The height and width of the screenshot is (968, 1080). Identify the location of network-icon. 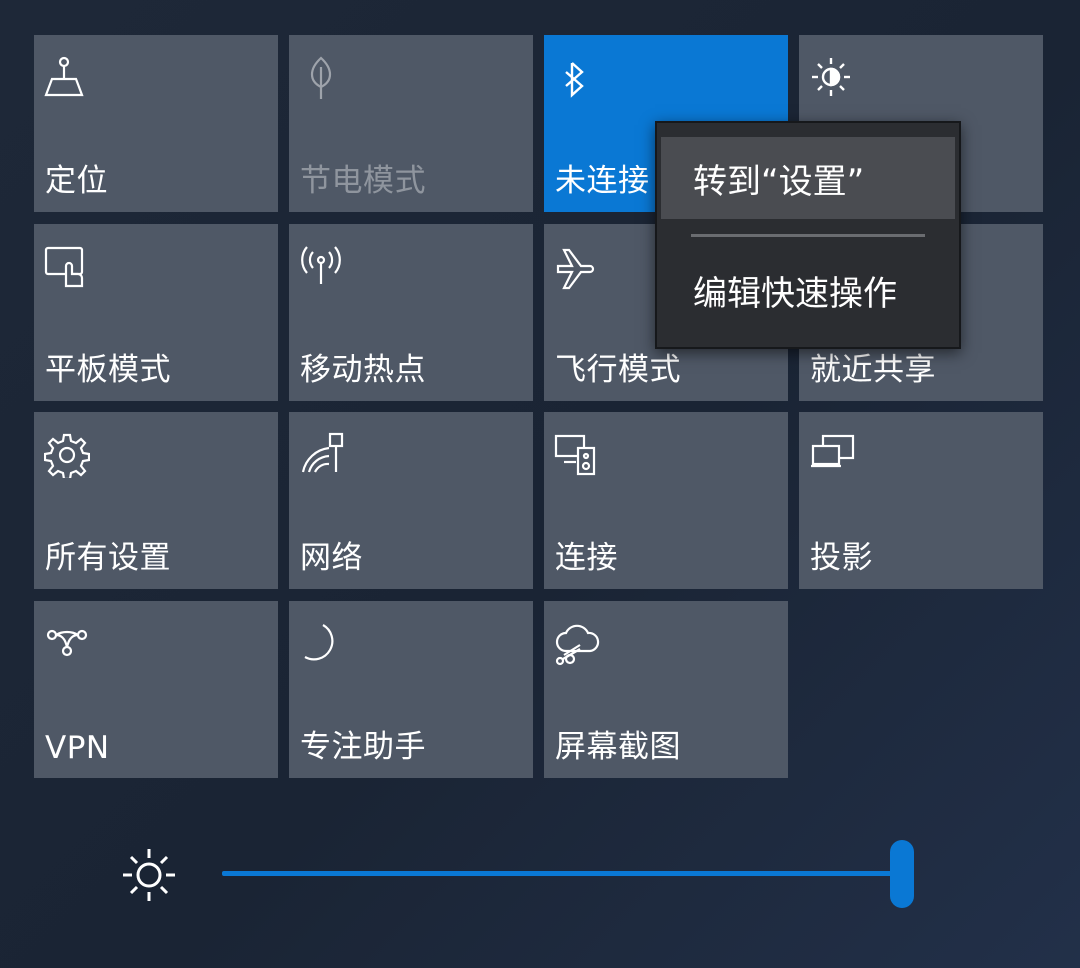
(324, 457).